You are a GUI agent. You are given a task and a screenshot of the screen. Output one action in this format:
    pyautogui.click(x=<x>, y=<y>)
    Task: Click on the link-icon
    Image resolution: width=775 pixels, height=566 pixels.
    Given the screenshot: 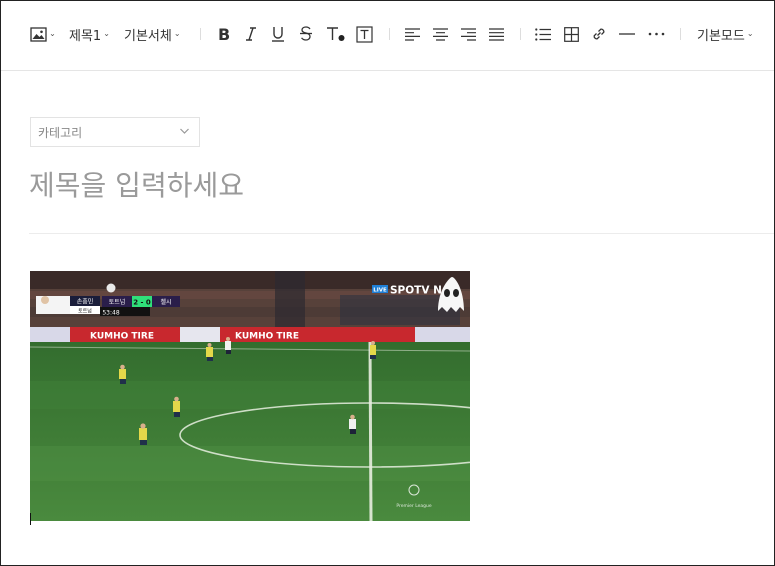 What is the action you would take?
    pyautogui.click(x=599, y=34)
    